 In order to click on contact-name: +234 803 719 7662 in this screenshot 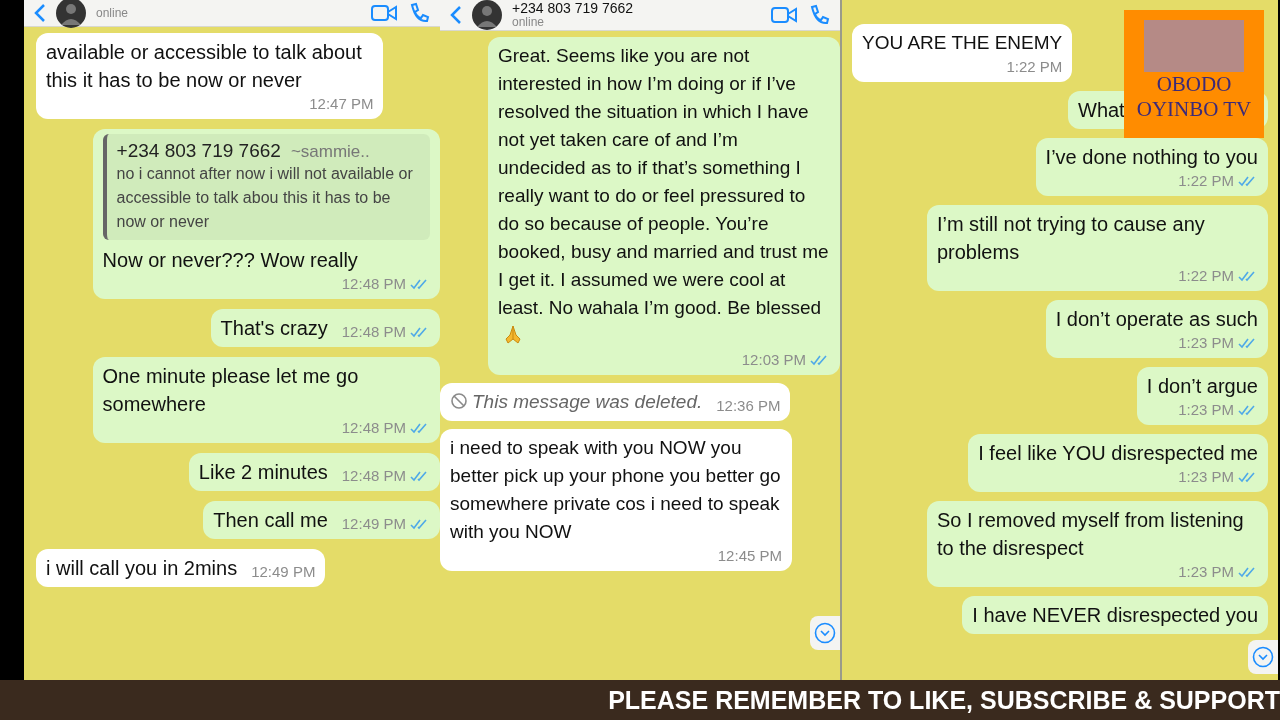, I will do `click(573, 9)`.